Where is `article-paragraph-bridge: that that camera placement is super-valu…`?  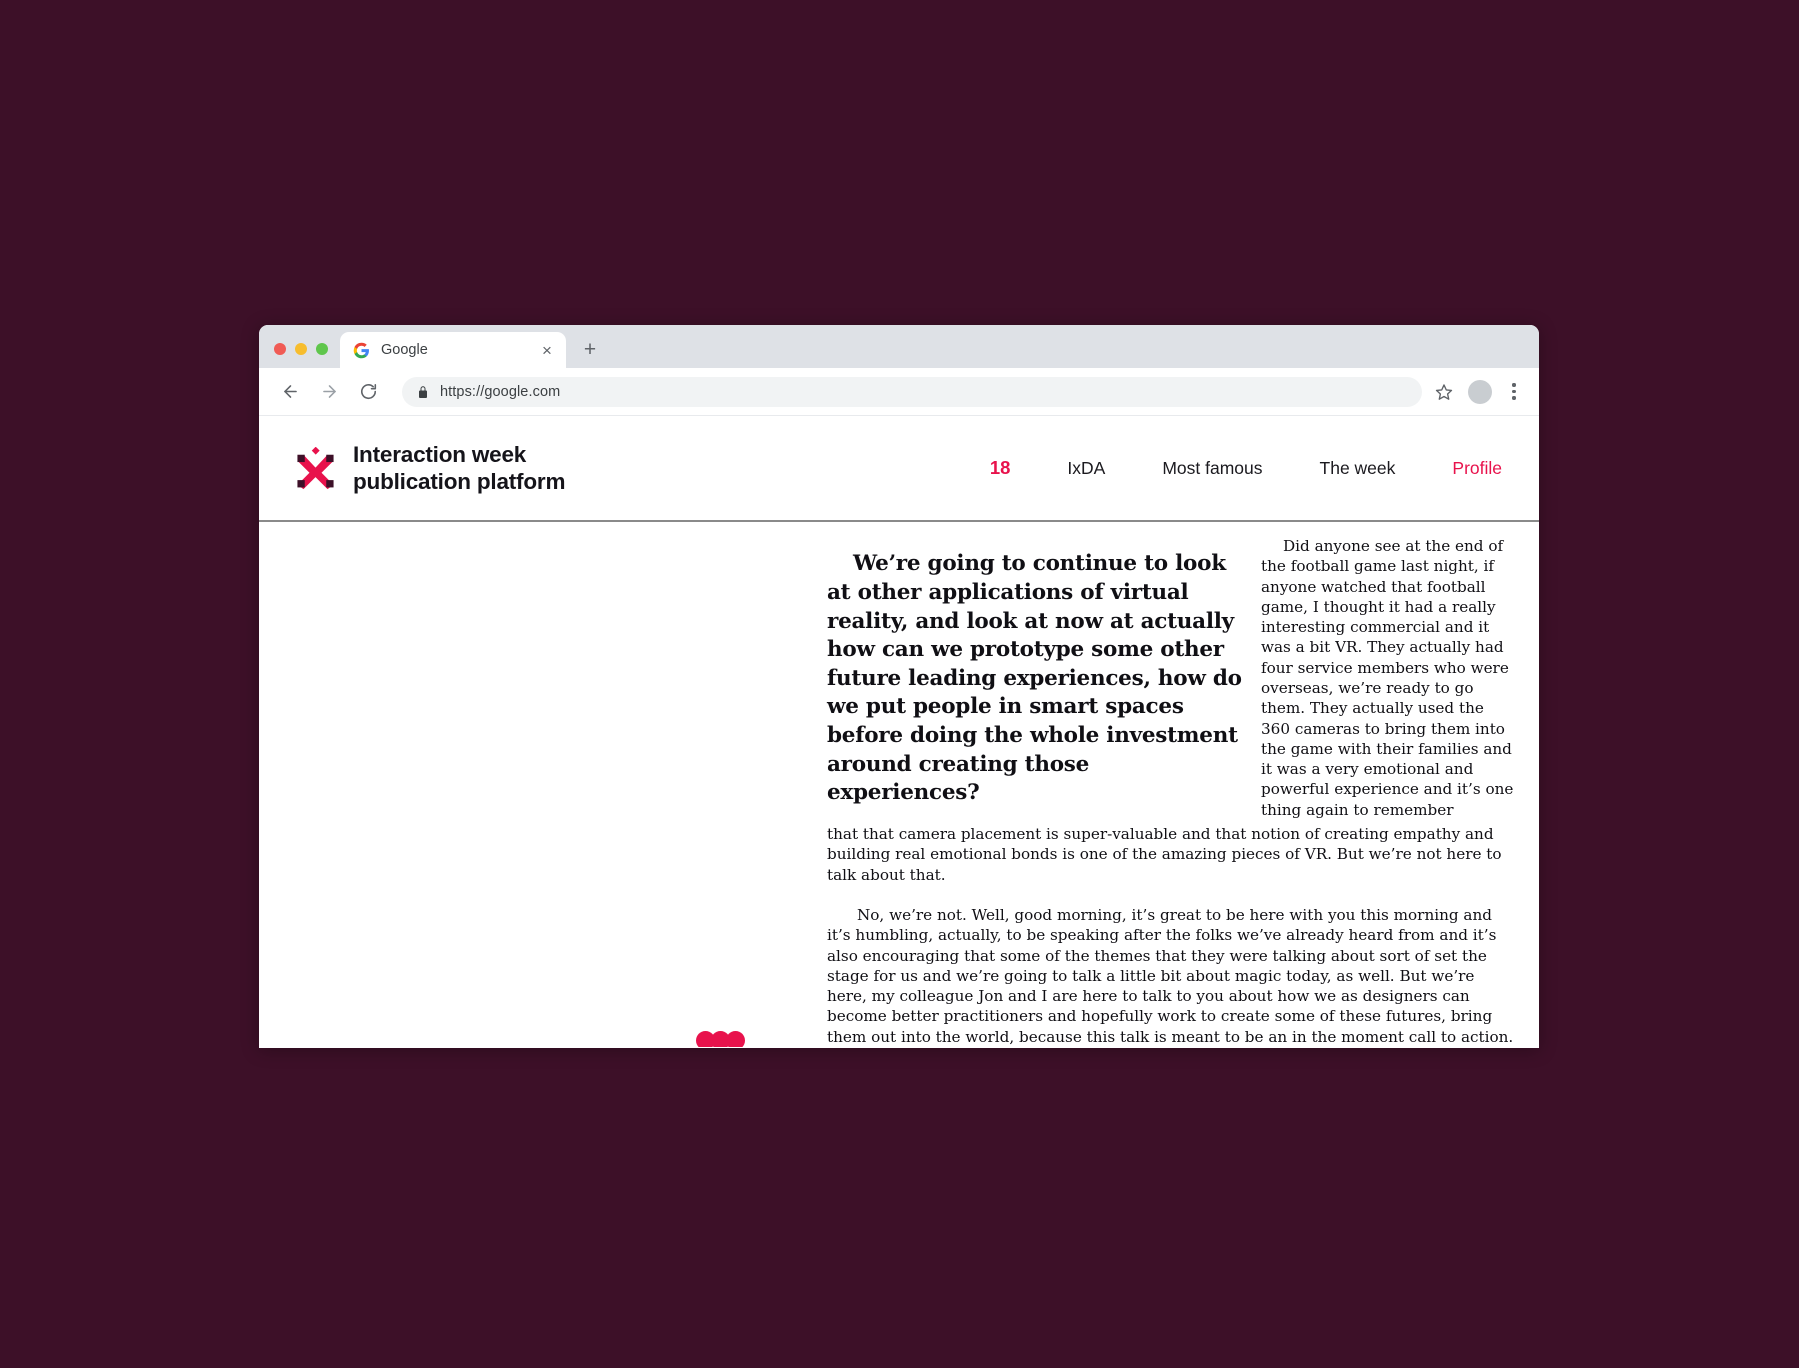
article-paragraph-bridge: that that camera placement is super-valu… is located at coordinates (1164, 854).